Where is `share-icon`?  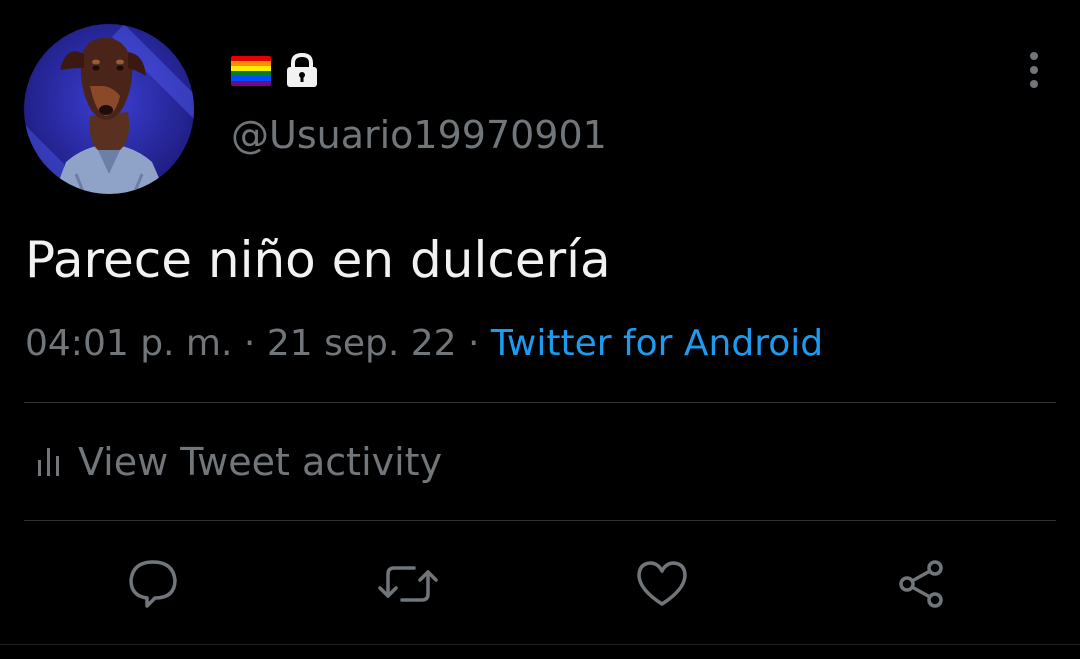
share-icon is located at coordinates (921, 584).